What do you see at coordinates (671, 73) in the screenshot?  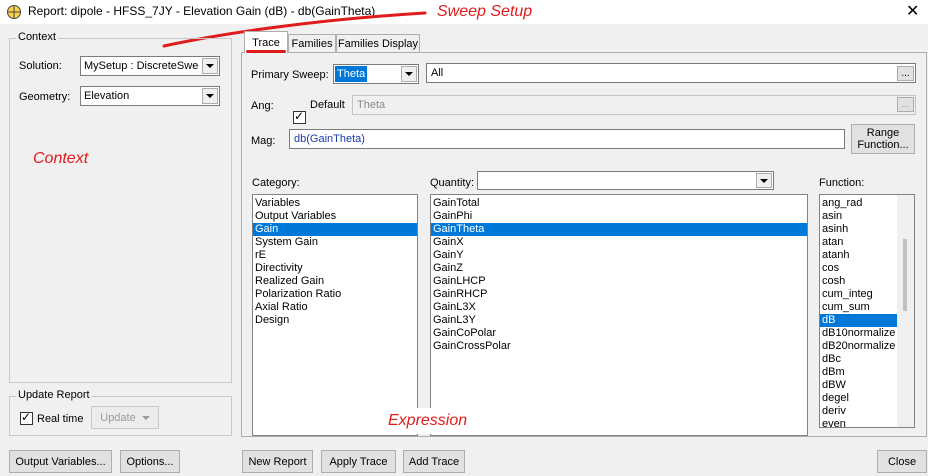 I see `sweep-range-field: All` at bounding box center [671, 73].